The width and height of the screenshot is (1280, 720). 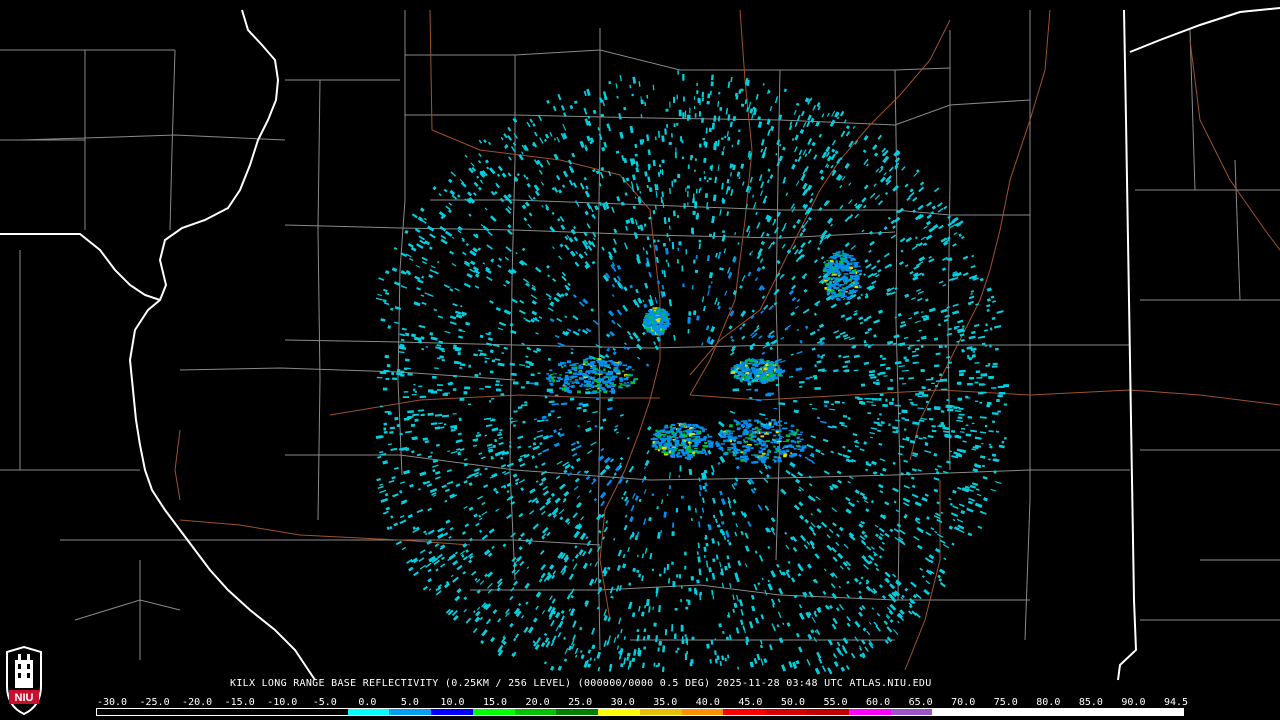 What do you see at coordinates (494, 405) in the screenshot?
I see `highway-line` at bounding box center [494, 405].